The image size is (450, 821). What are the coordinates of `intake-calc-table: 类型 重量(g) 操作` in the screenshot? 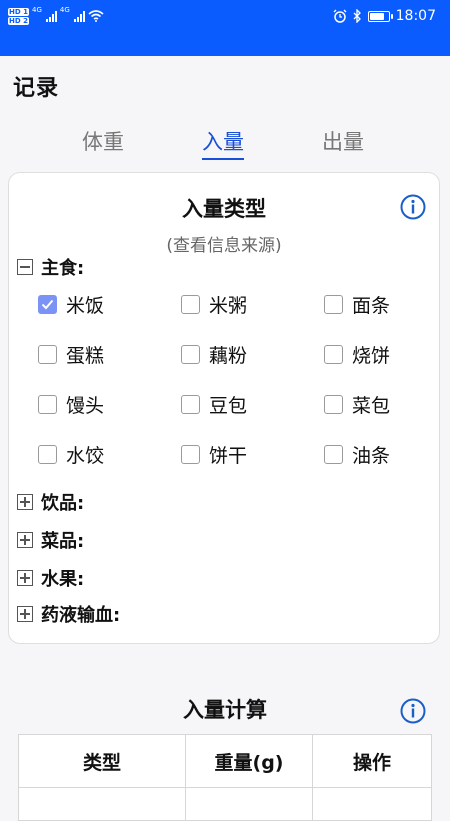 It's located at (225, 777).